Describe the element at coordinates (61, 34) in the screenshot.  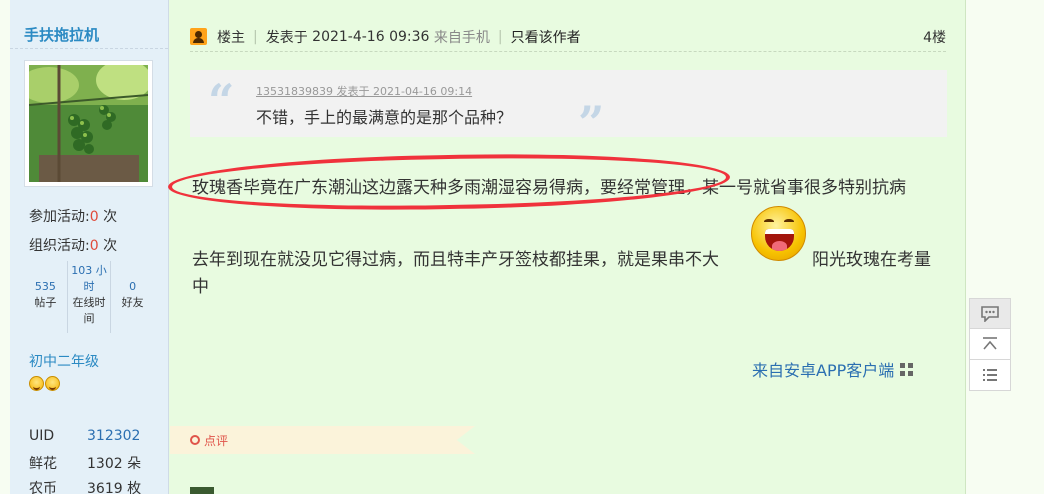
I see `username-link: 手扶拖拉机` at that location.